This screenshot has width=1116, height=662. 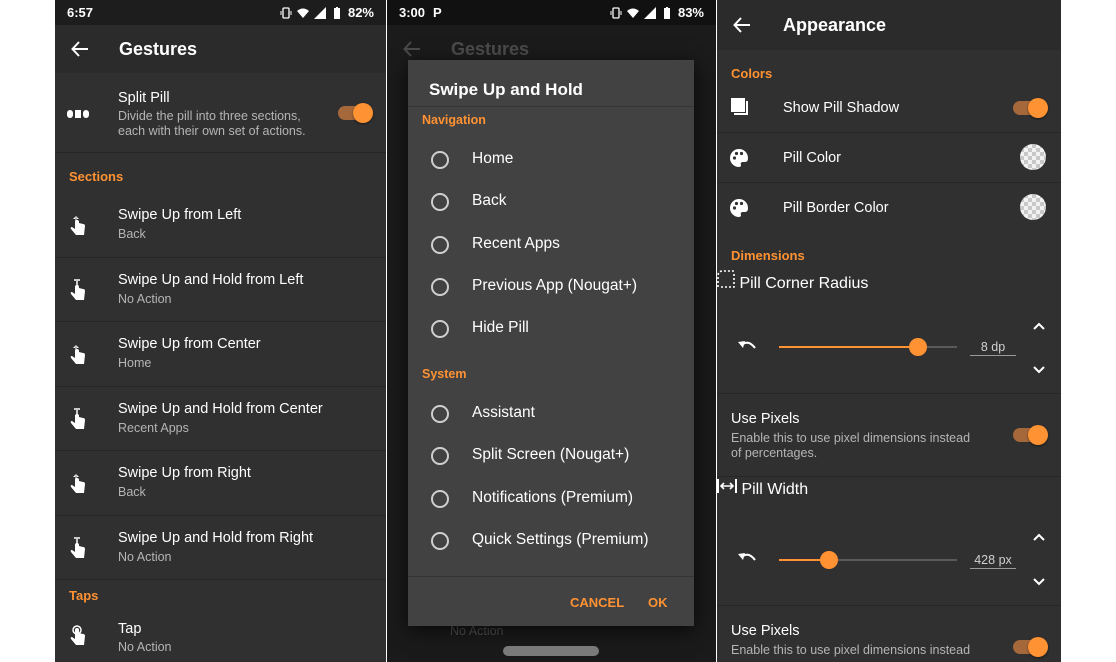 I want to click on status-bar: 3:00 P 83%, so click(x=551, y=12).